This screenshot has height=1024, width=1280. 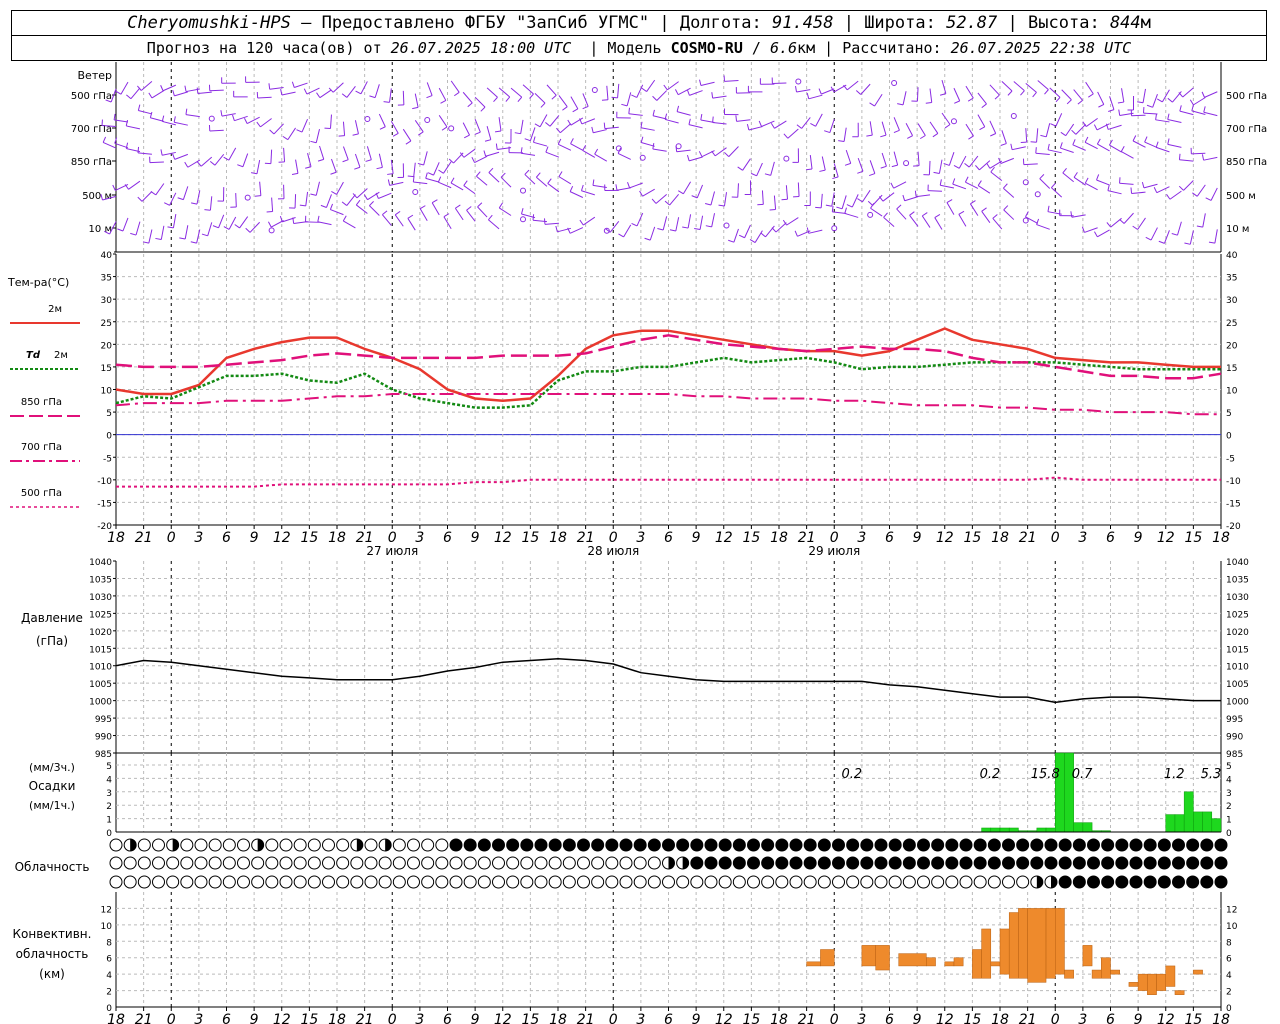 I want to click on temp-ytick-label: 35, so click(x=106, y=279).